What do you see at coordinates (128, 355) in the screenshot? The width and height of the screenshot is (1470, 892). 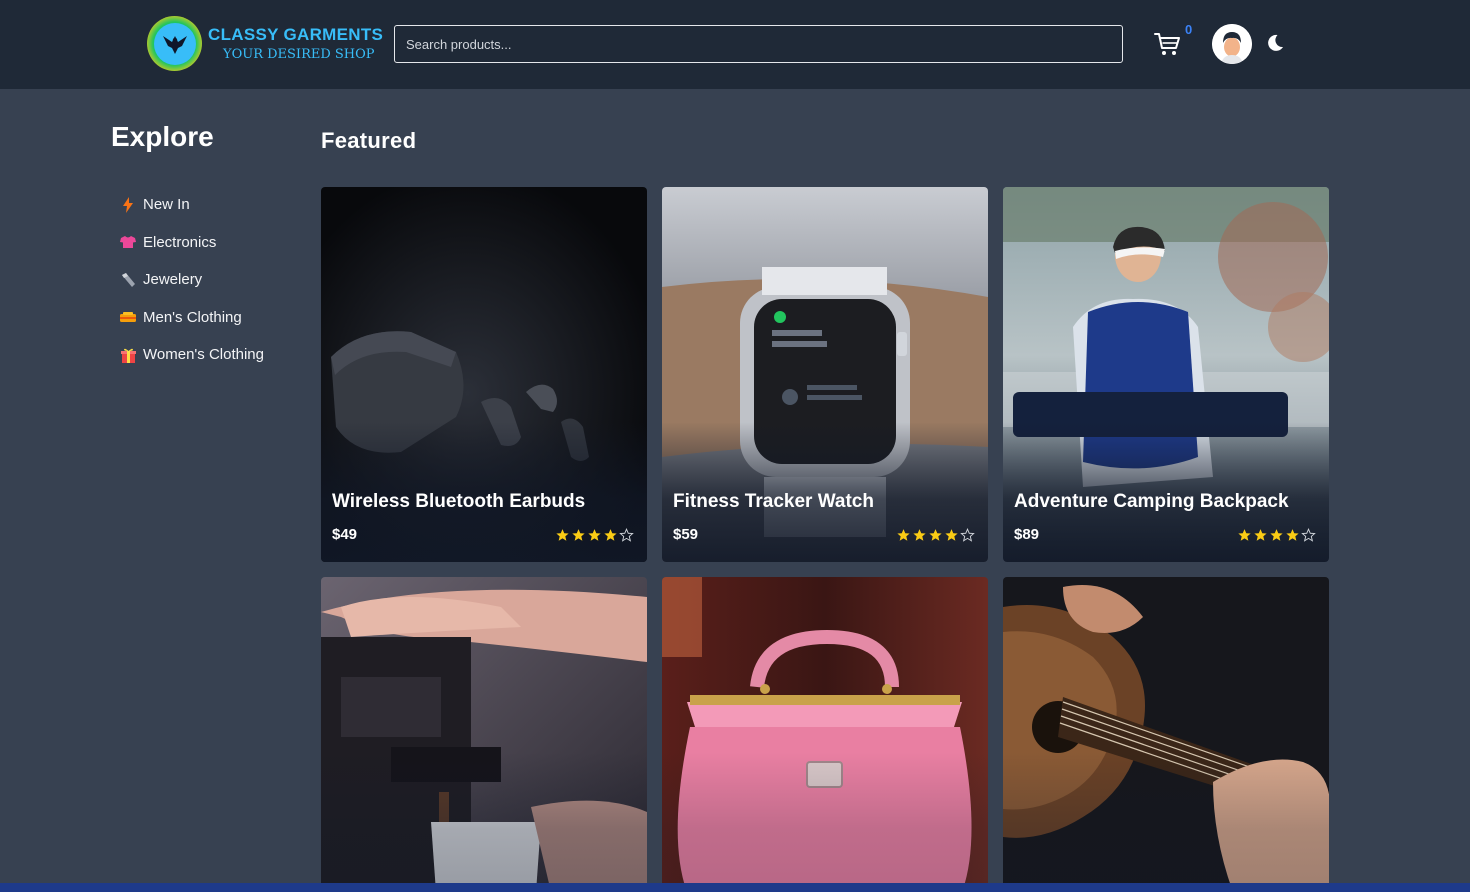 I see `gift-icon` at bounding box center [128, 355].